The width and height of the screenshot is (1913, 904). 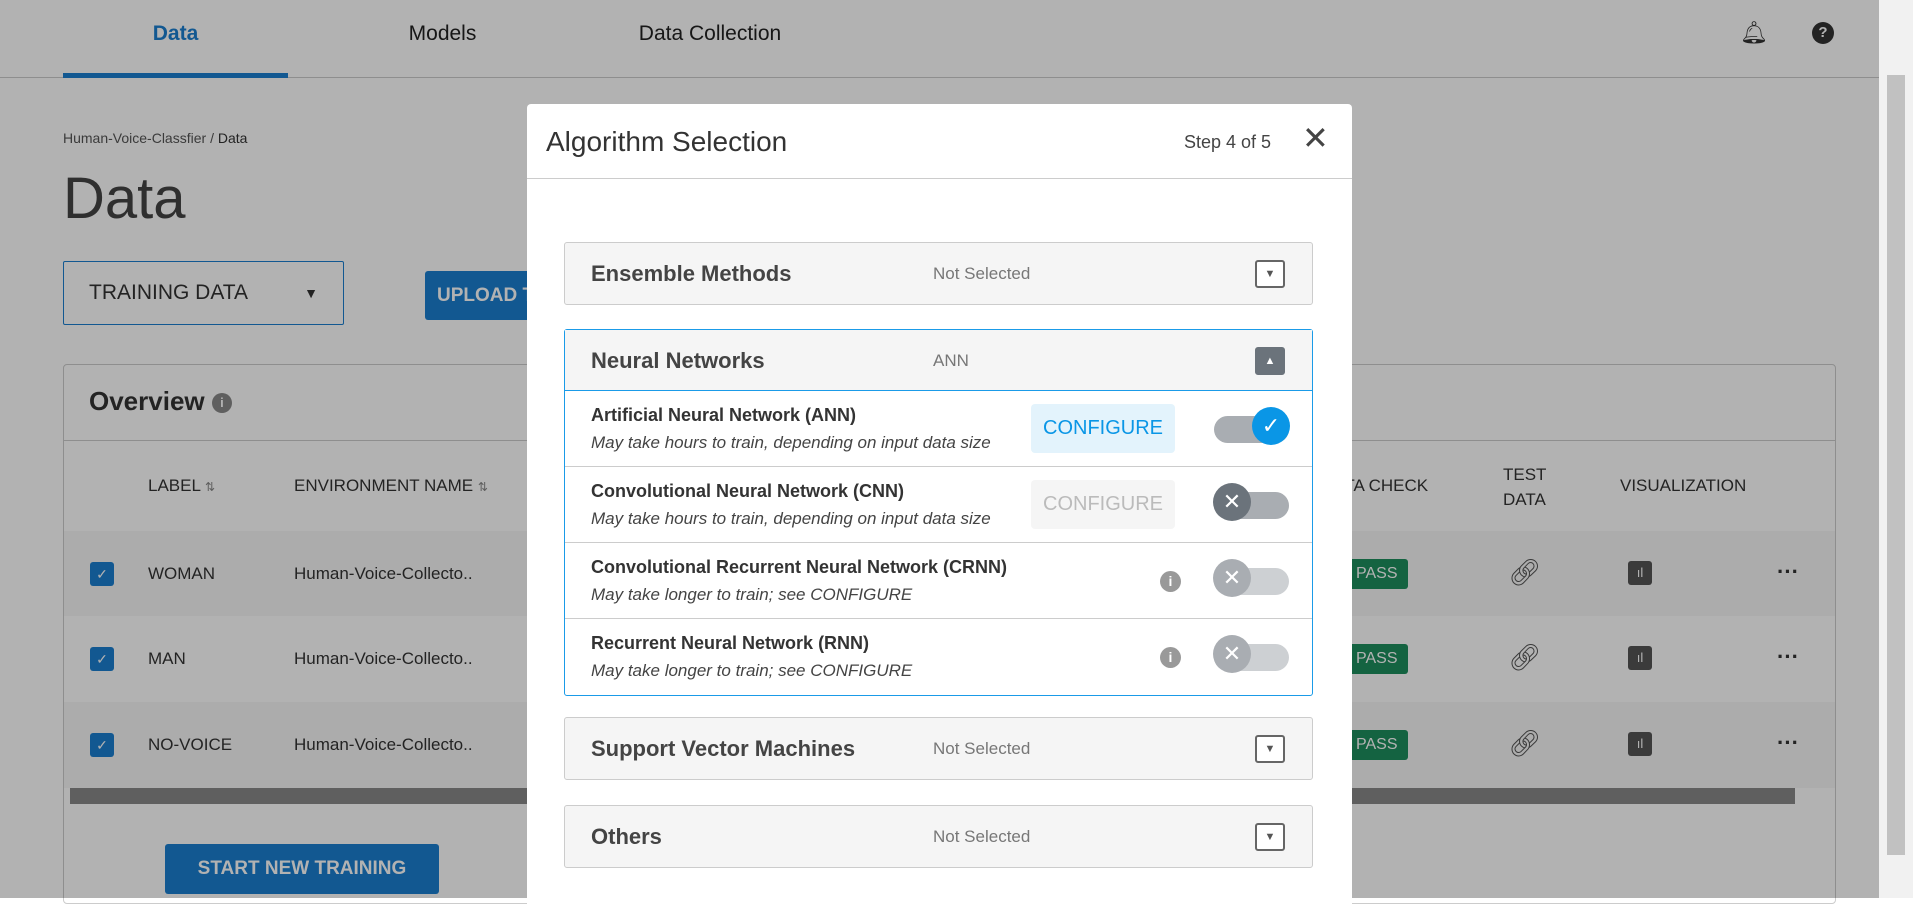 I want to click on algorithm-title: Convolutional Neural Network (CNN), so click(x=748, y=491).